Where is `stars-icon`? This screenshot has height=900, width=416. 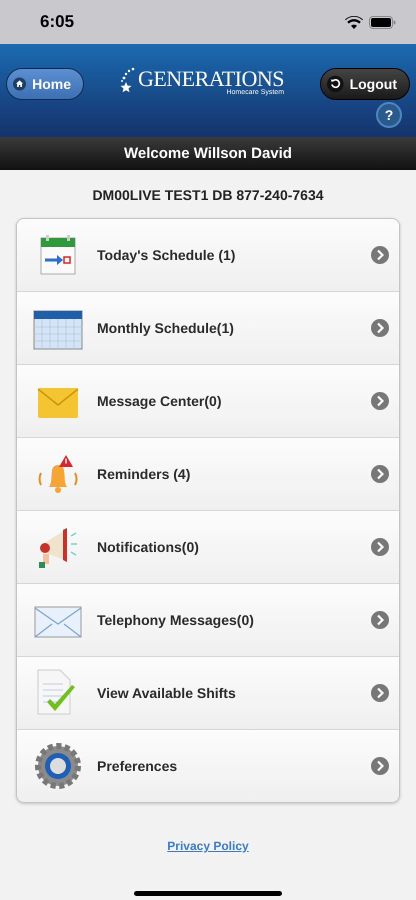 stars-icon is located at coordinates (128, 79).